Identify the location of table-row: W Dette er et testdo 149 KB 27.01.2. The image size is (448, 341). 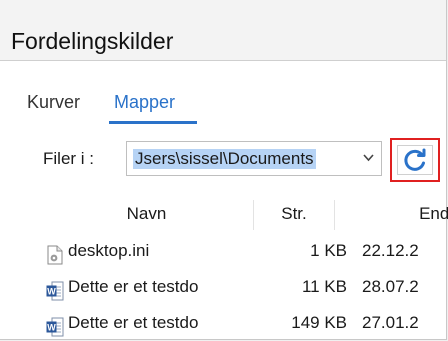
(244, 323).